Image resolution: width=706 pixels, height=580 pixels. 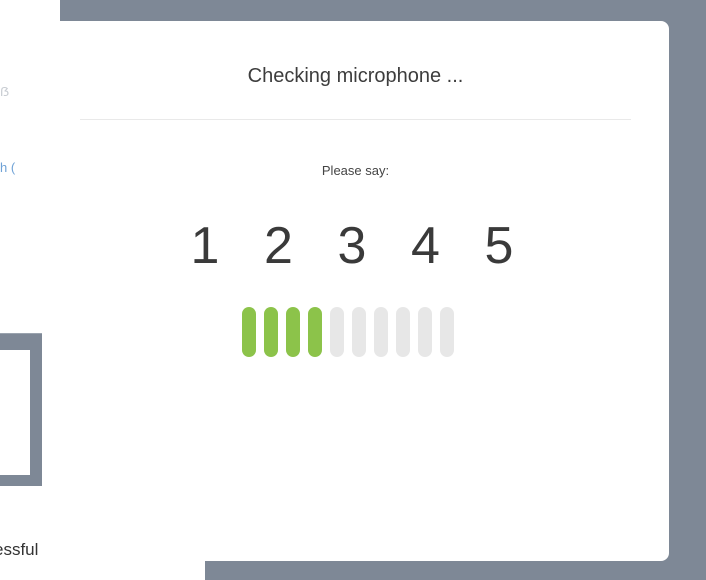 What do you see at coordinates (425, 246) in the screenshot?
I see `digit: 4` at bounding box center [425, 246].